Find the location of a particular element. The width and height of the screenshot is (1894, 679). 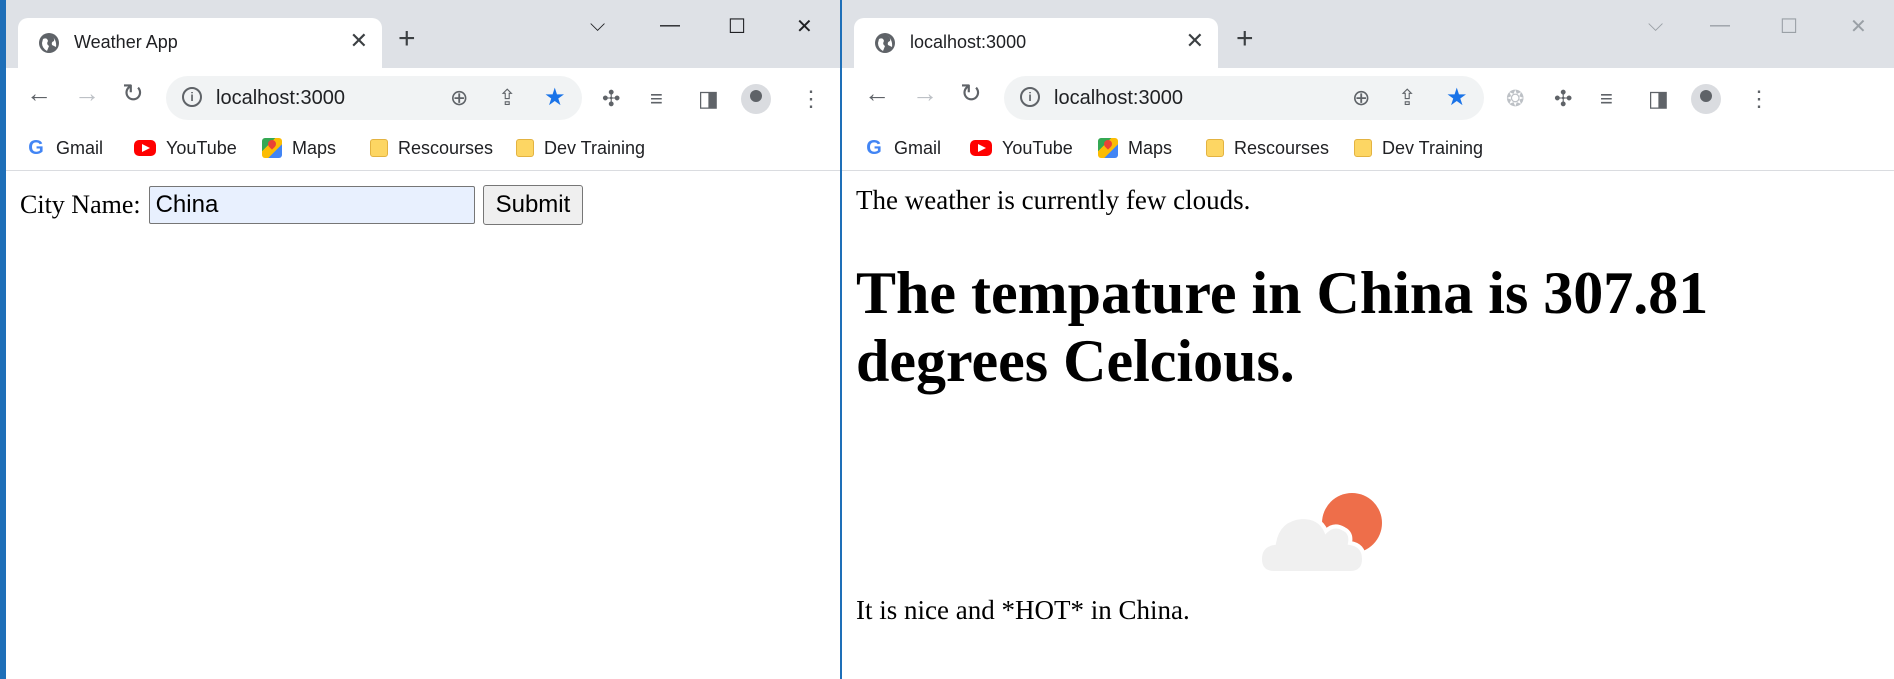

toolbar: ← → ↻ i localhost:3000 ⊕ ⇪ ★ ❂ ✣ ≡ ◨ ⋮ is located at coordinates (1368, 97).